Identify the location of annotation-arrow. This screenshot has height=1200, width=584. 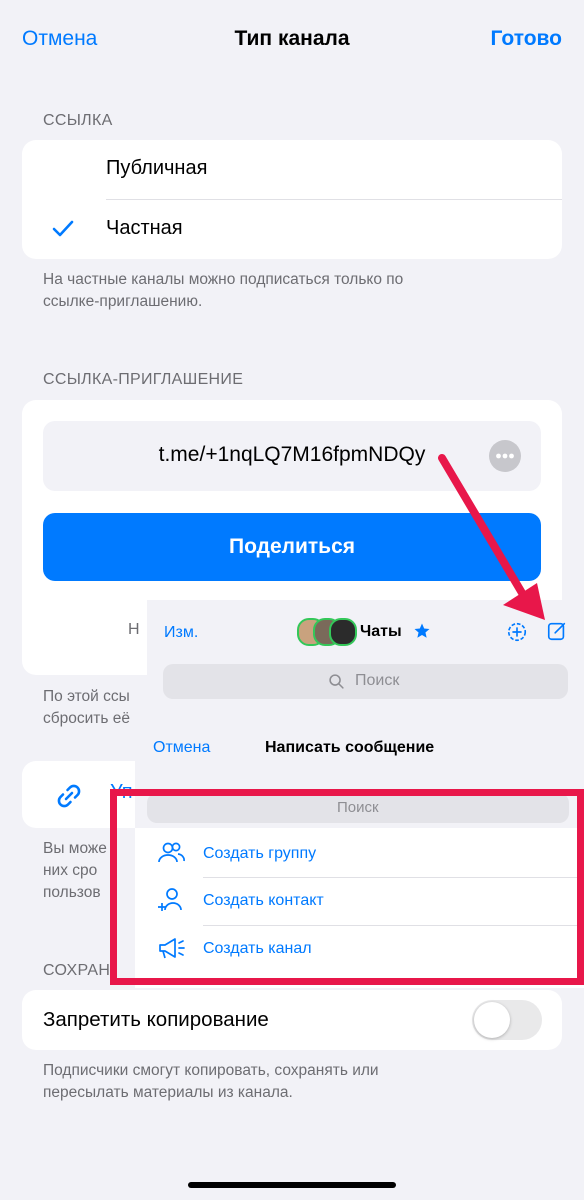
(491, 537).